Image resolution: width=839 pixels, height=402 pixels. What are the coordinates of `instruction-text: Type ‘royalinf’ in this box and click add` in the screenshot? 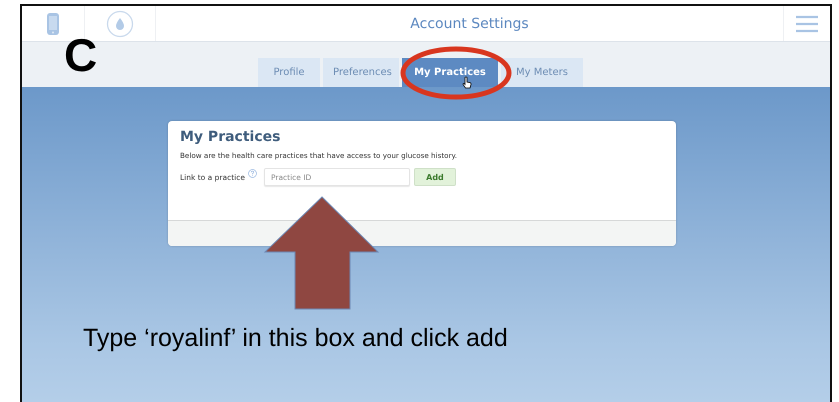 It's located at (295, 338).